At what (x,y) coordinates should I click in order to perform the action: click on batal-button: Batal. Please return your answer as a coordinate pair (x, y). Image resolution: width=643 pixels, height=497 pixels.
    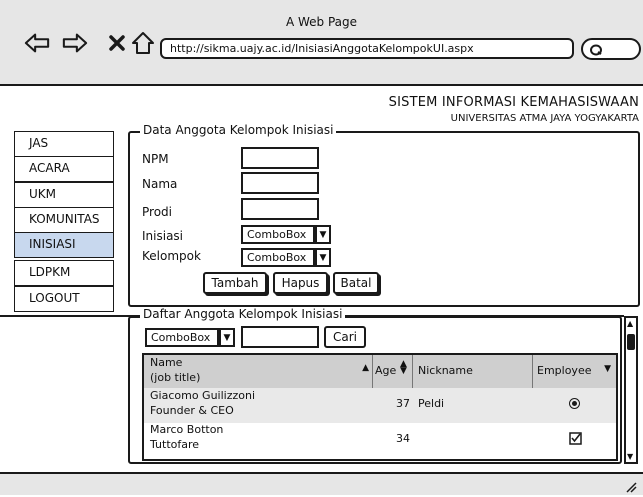
    Looking at the image, I should click on (356, 283).